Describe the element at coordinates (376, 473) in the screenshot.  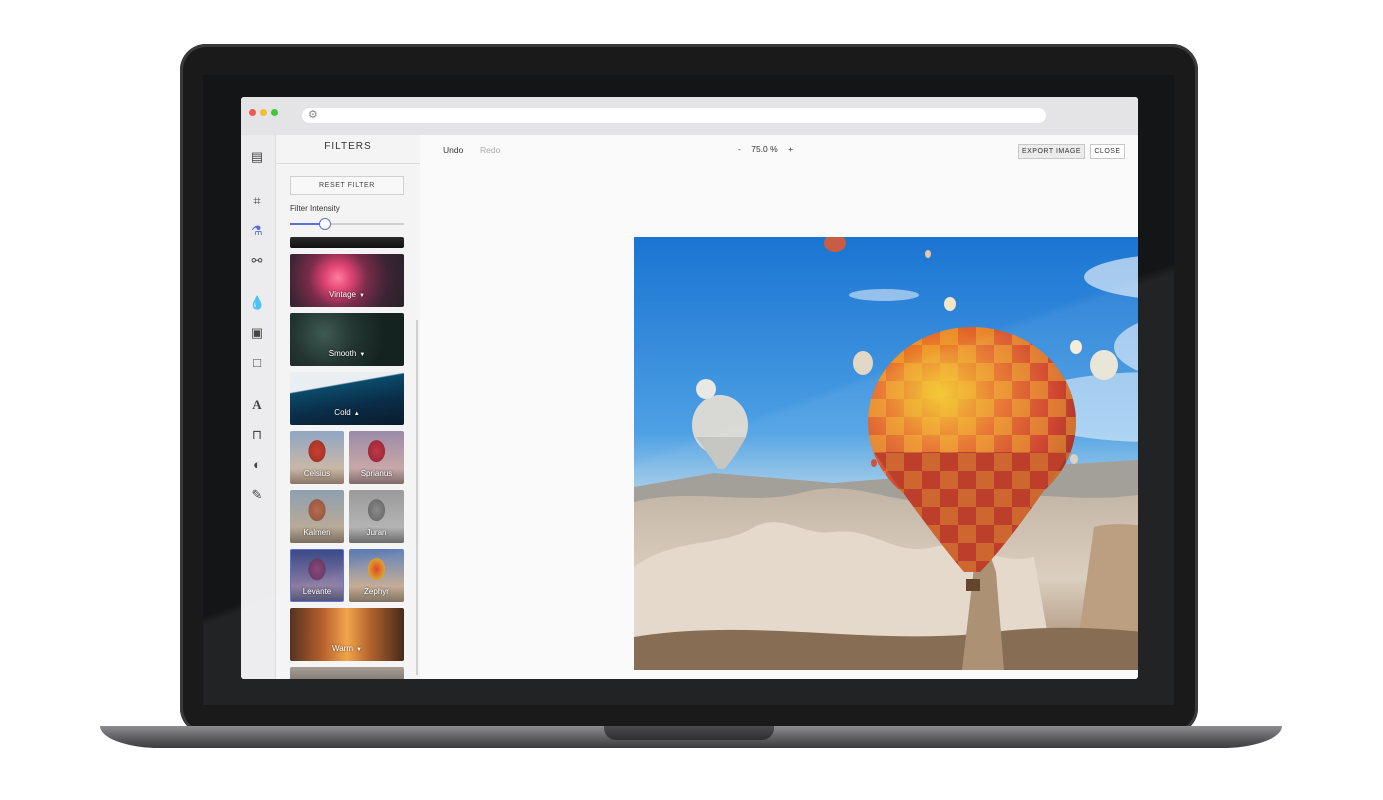
I see `filter-label: Sprianus` at that location.